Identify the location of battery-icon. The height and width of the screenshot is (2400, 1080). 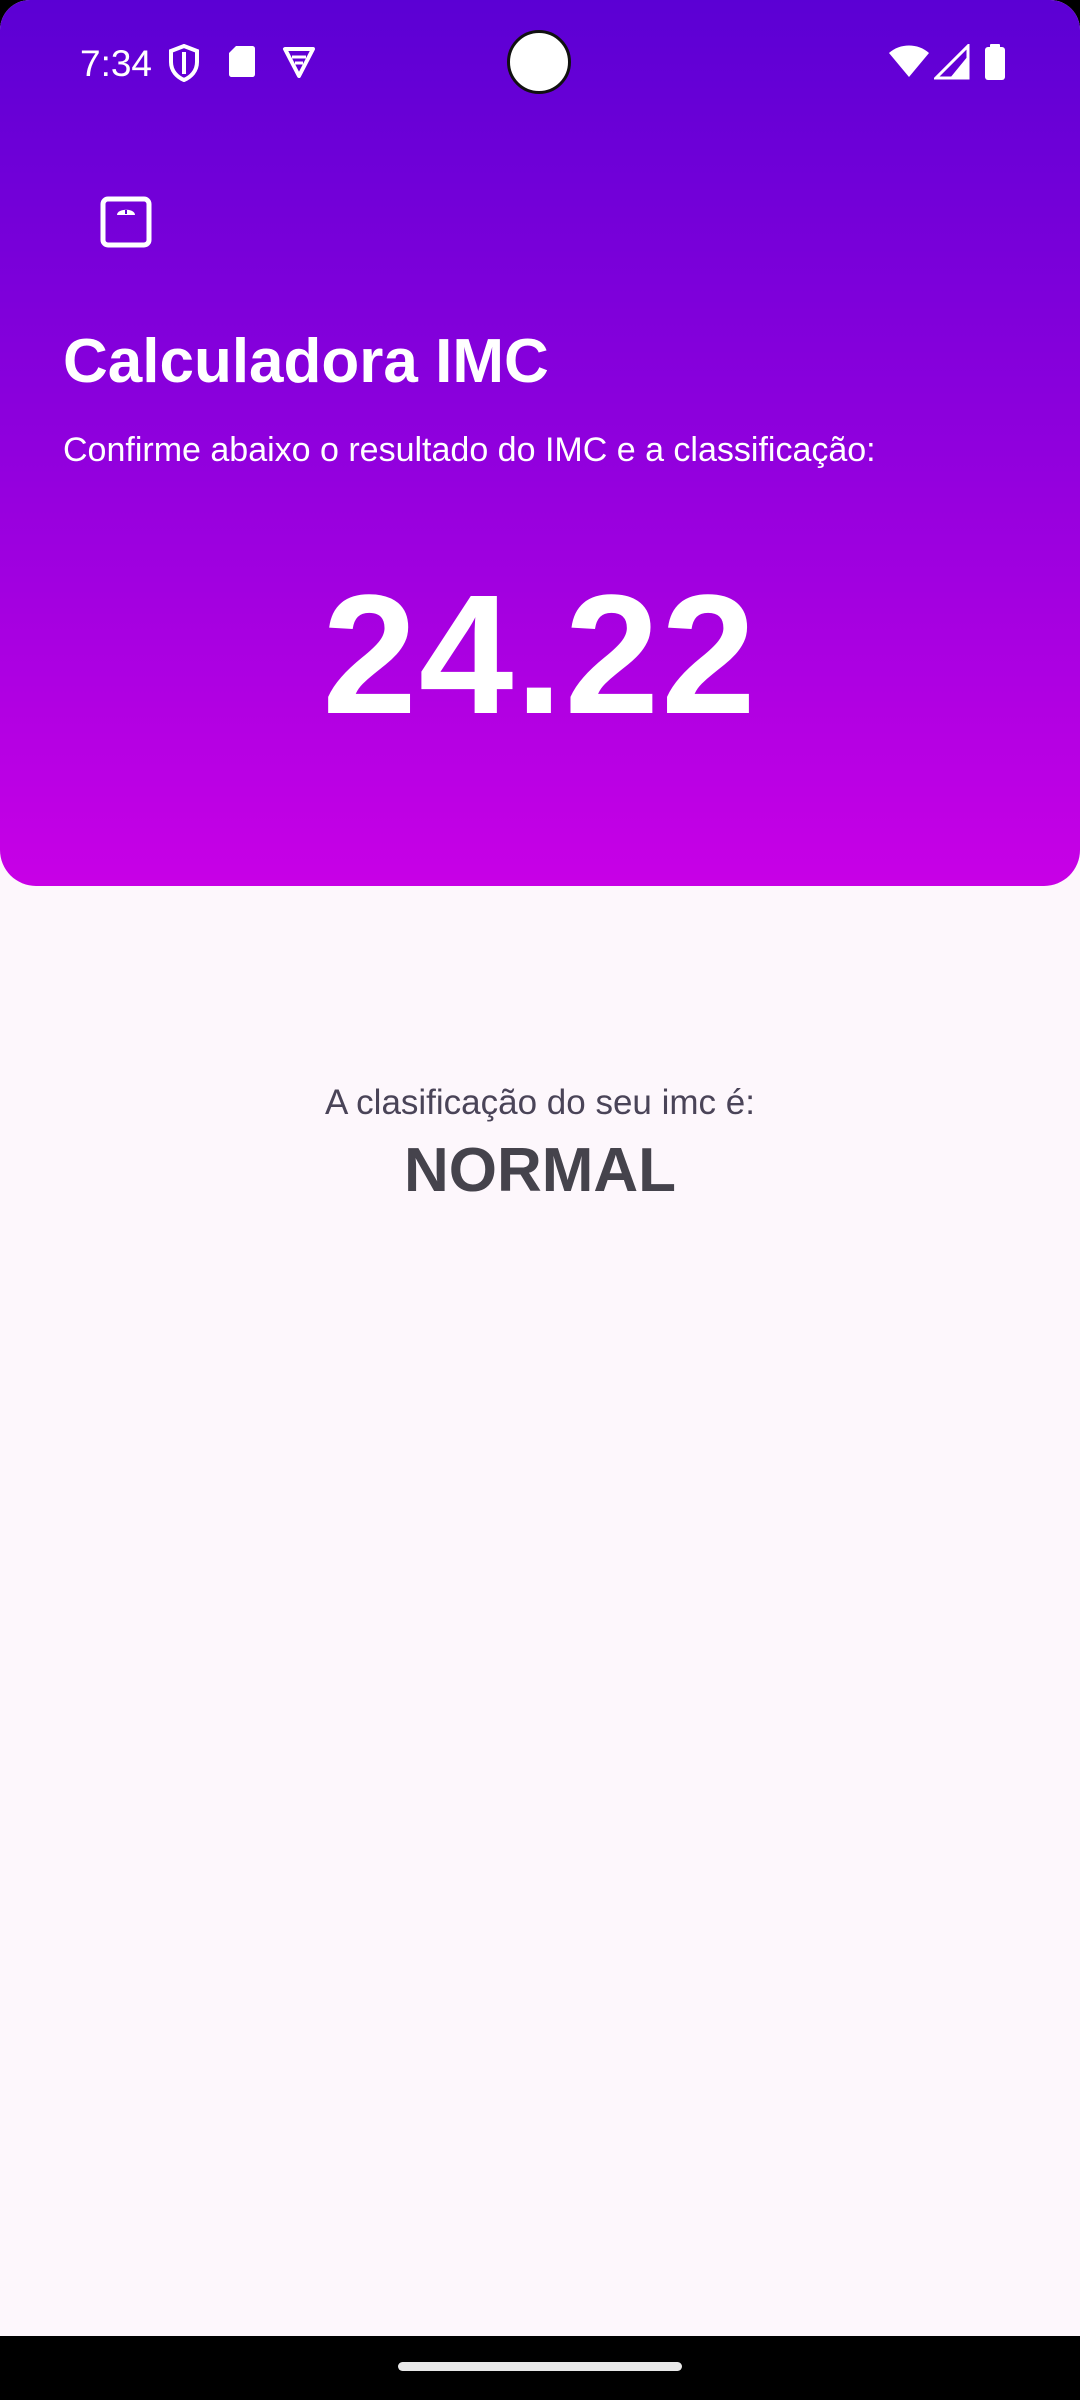
(995, 62).